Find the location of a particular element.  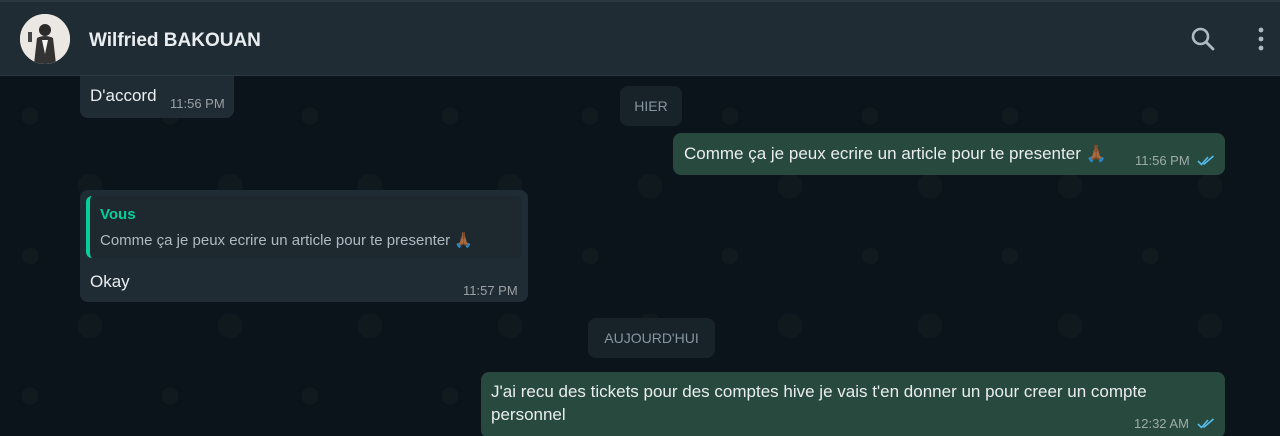

day-separator-today: AUJOURD'HUI is located at coordinates (651, 338).